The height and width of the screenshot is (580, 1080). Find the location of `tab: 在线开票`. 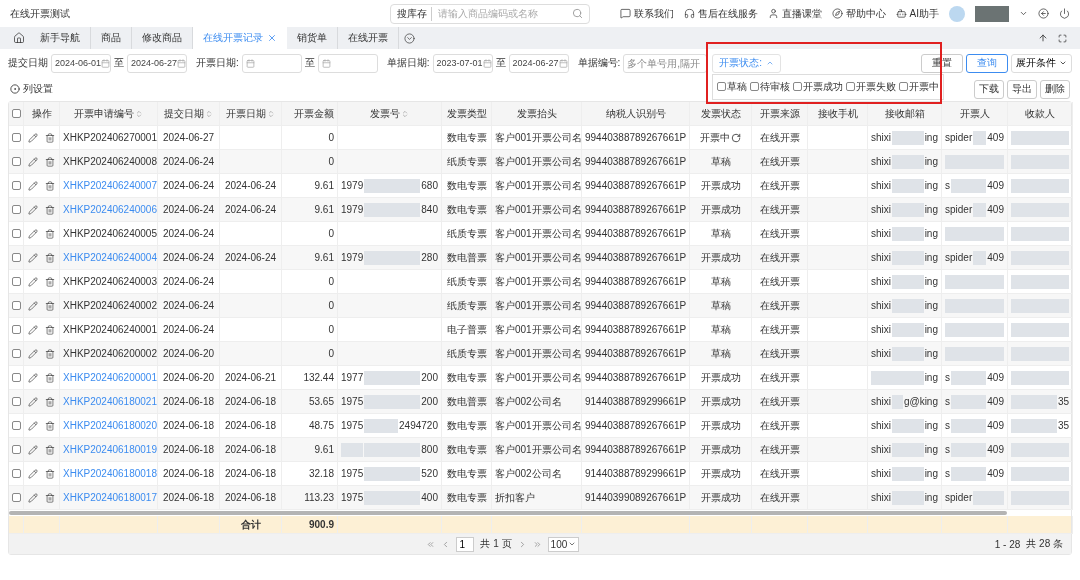

tab: 在线开票 is located at coordinates (368, 38).